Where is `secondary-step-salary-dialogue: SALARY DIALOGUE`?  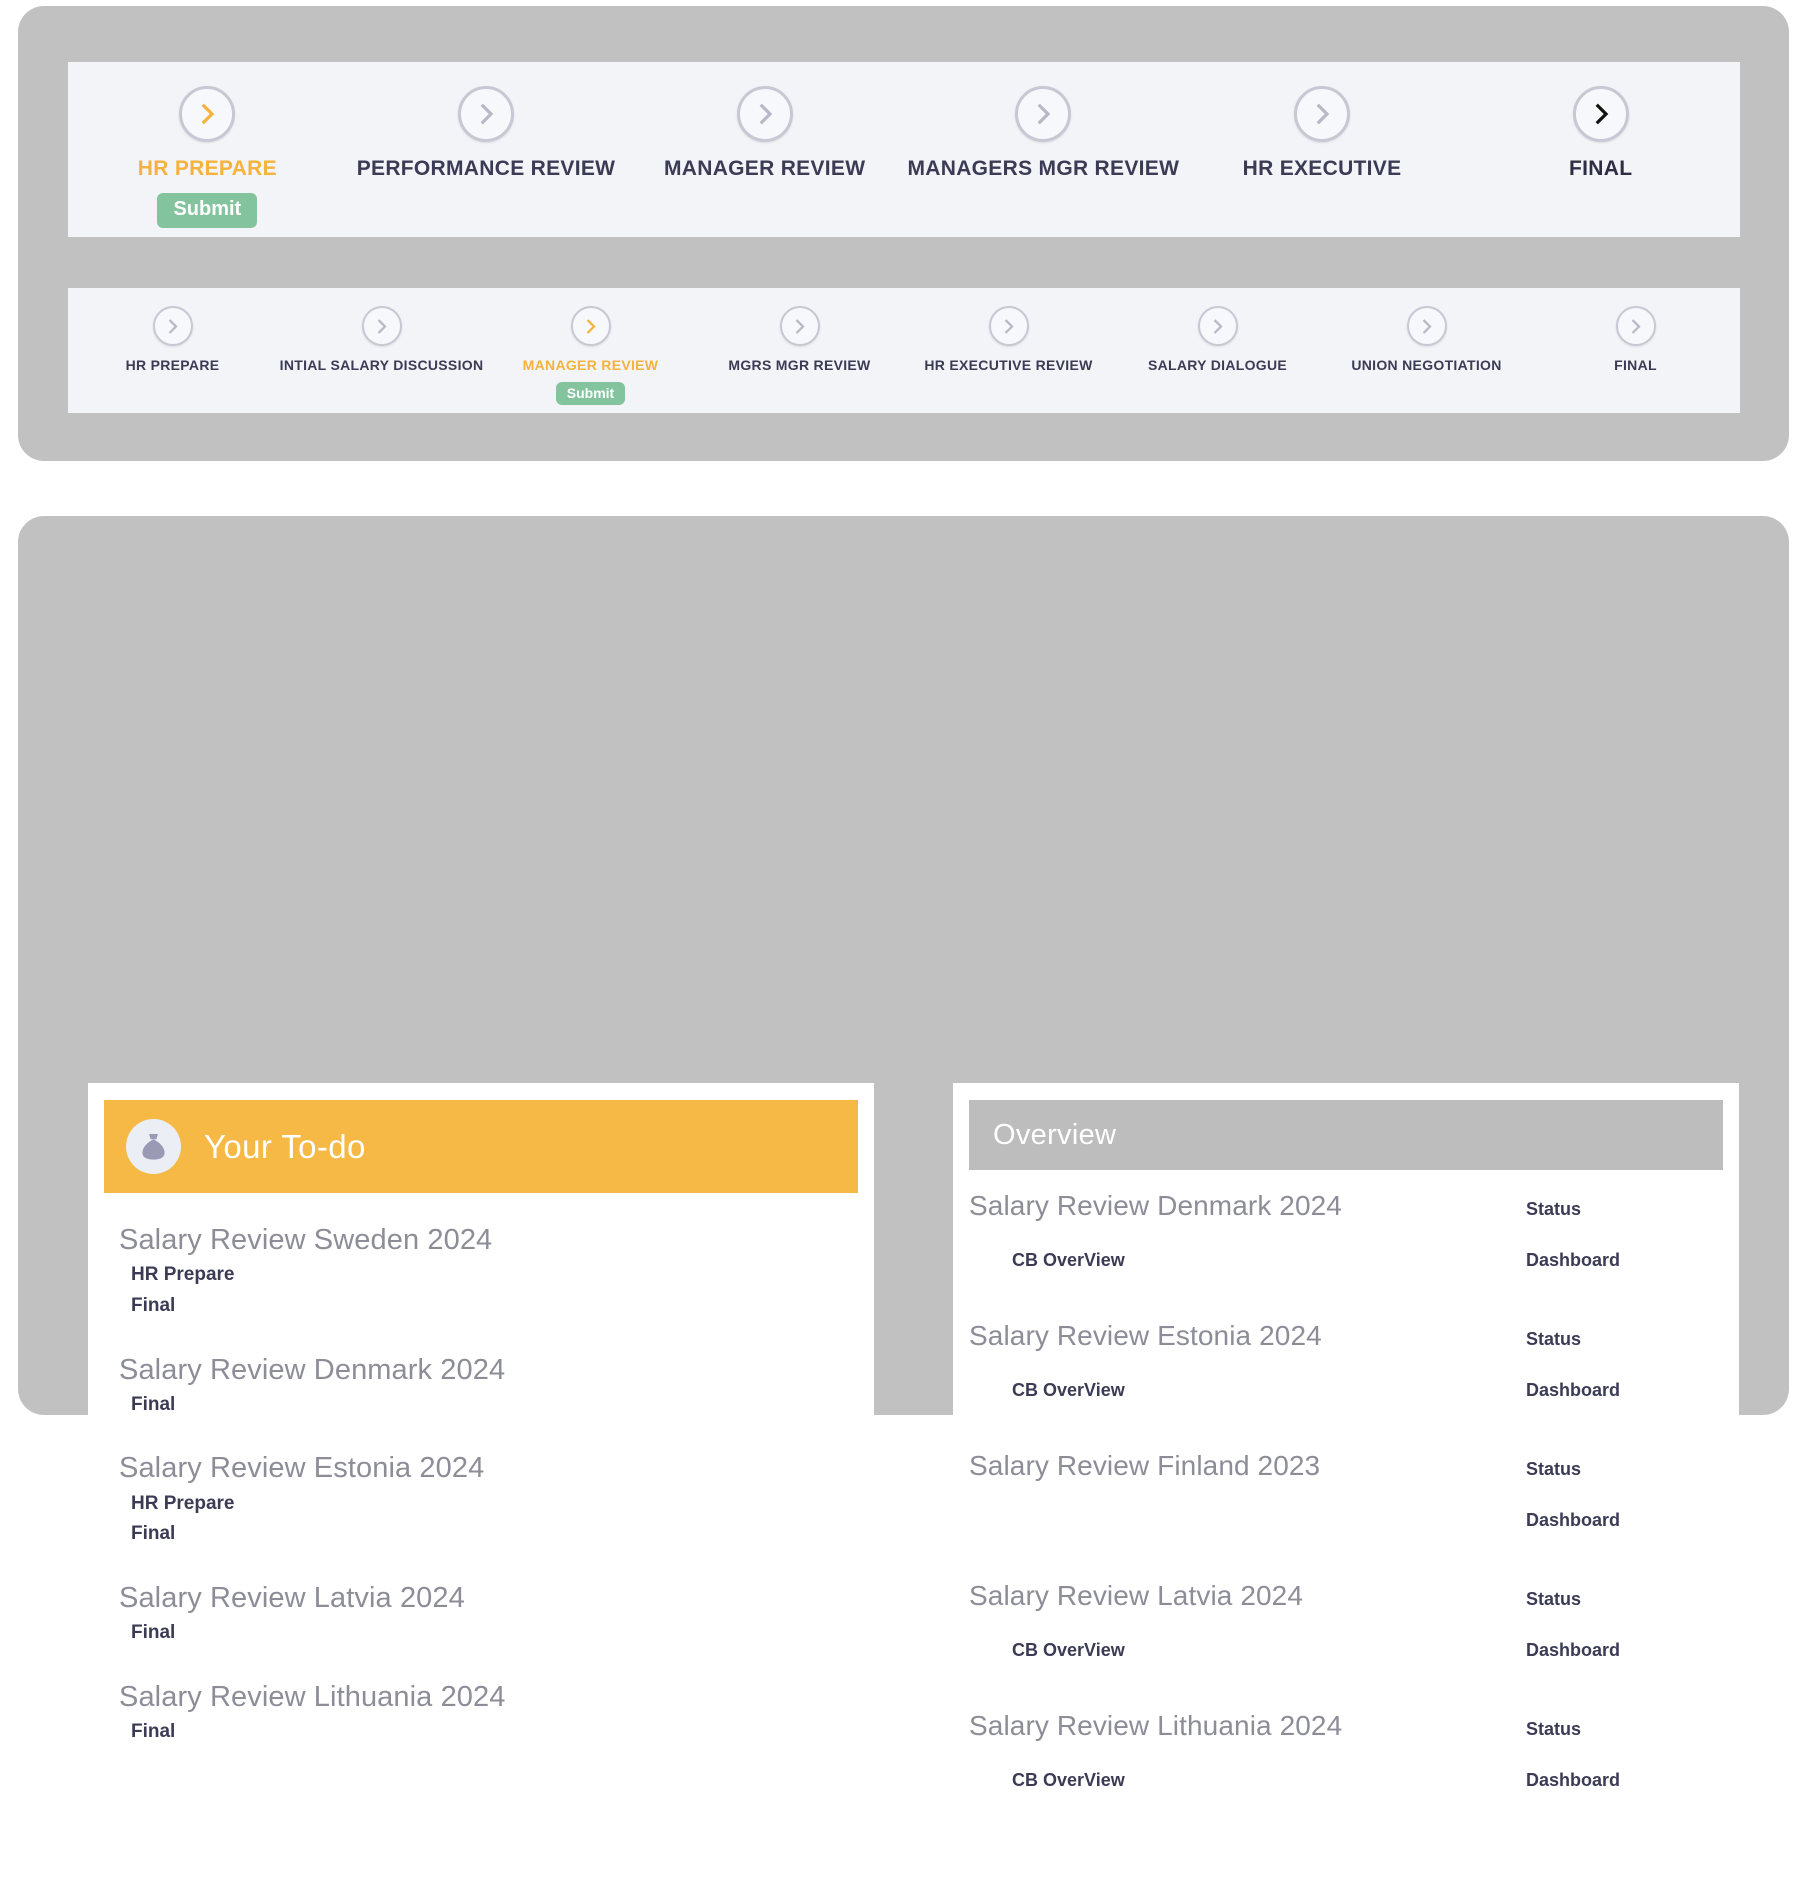 secondary-step-salary-dialogue: SALARY DIALOGUE is located at coordinates (1217, 330).